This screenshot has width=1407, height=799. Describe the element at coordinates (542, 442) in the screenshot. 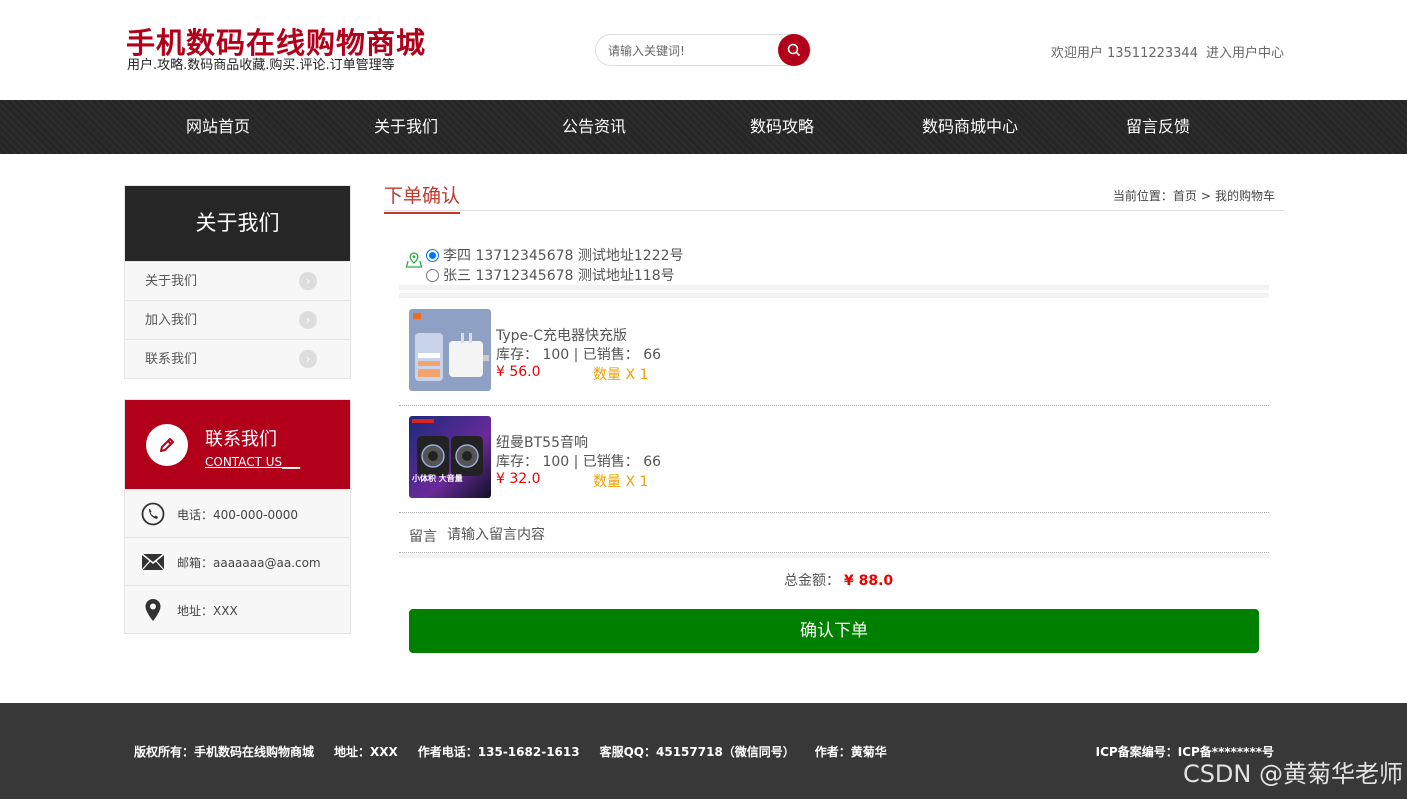

I see `product-name: 纽曼BT55音响` at that location.